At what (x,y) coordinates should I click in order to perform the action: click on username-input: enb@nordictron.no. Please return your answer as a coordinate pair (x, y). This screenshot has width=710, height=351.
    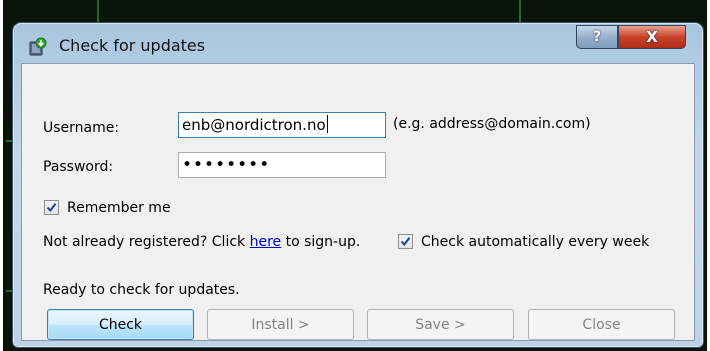
    Looking at the image, I should click on (282, 125).